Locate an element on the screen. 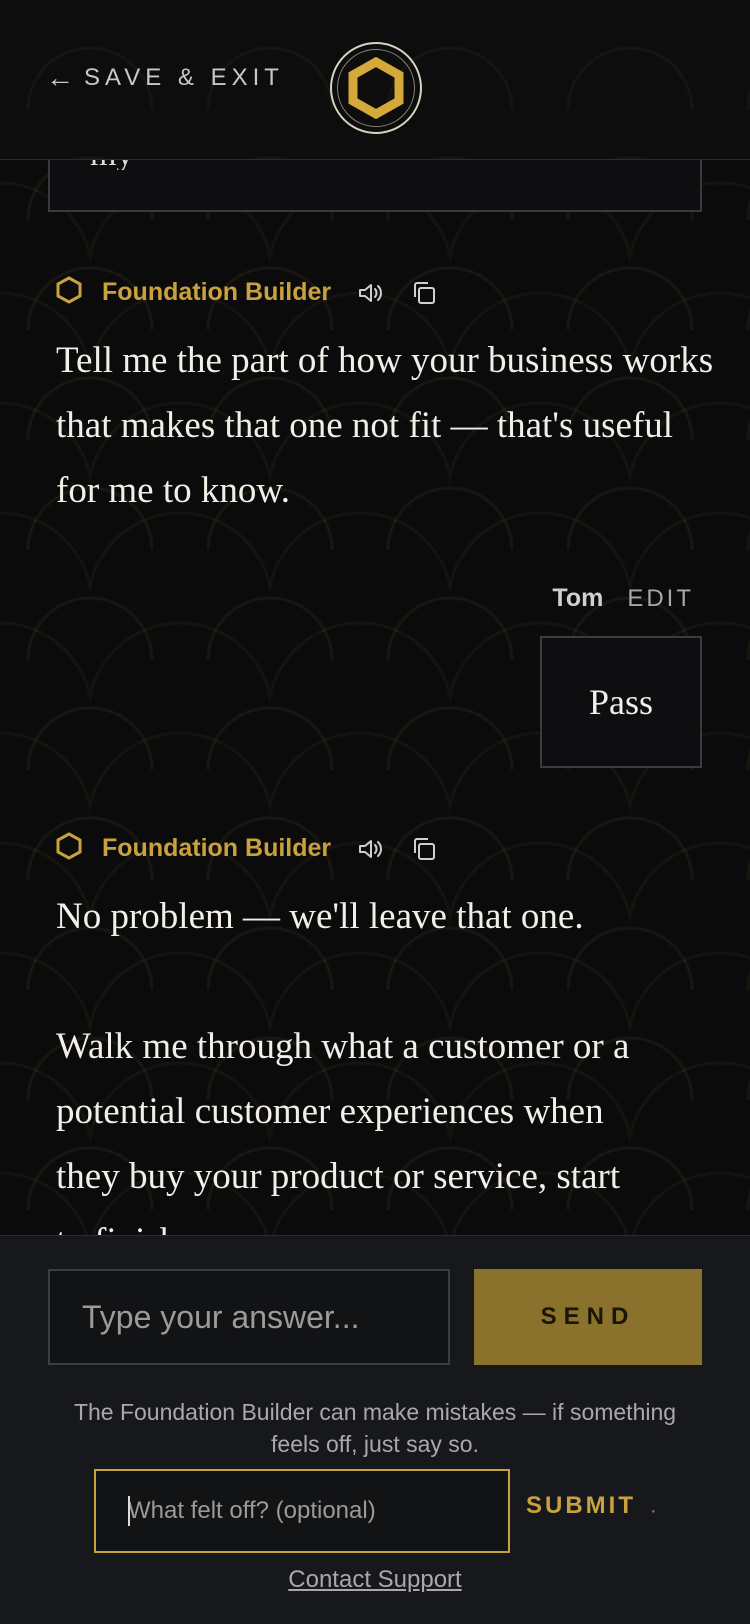  save-and-exit-label: SAVE & EXIT is located at coordinates (184, 77).